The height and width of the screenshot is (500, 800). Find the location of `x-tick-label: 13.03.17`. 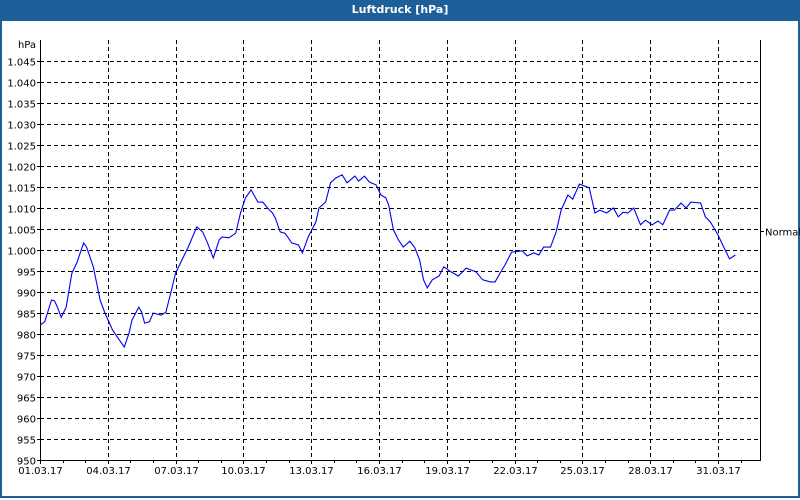

x-tick-label: 13.03.17 is located at coordinates (311, 471).